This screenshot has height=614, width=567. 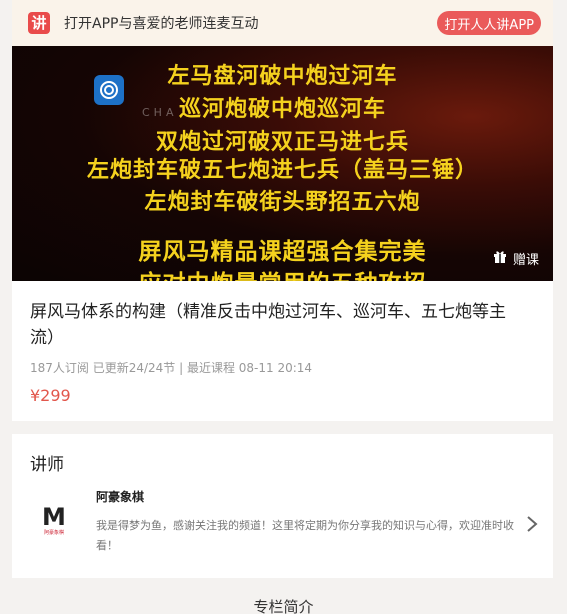 I want to click on teacher-section-heading: 讲师, so click(x=47, y=465).